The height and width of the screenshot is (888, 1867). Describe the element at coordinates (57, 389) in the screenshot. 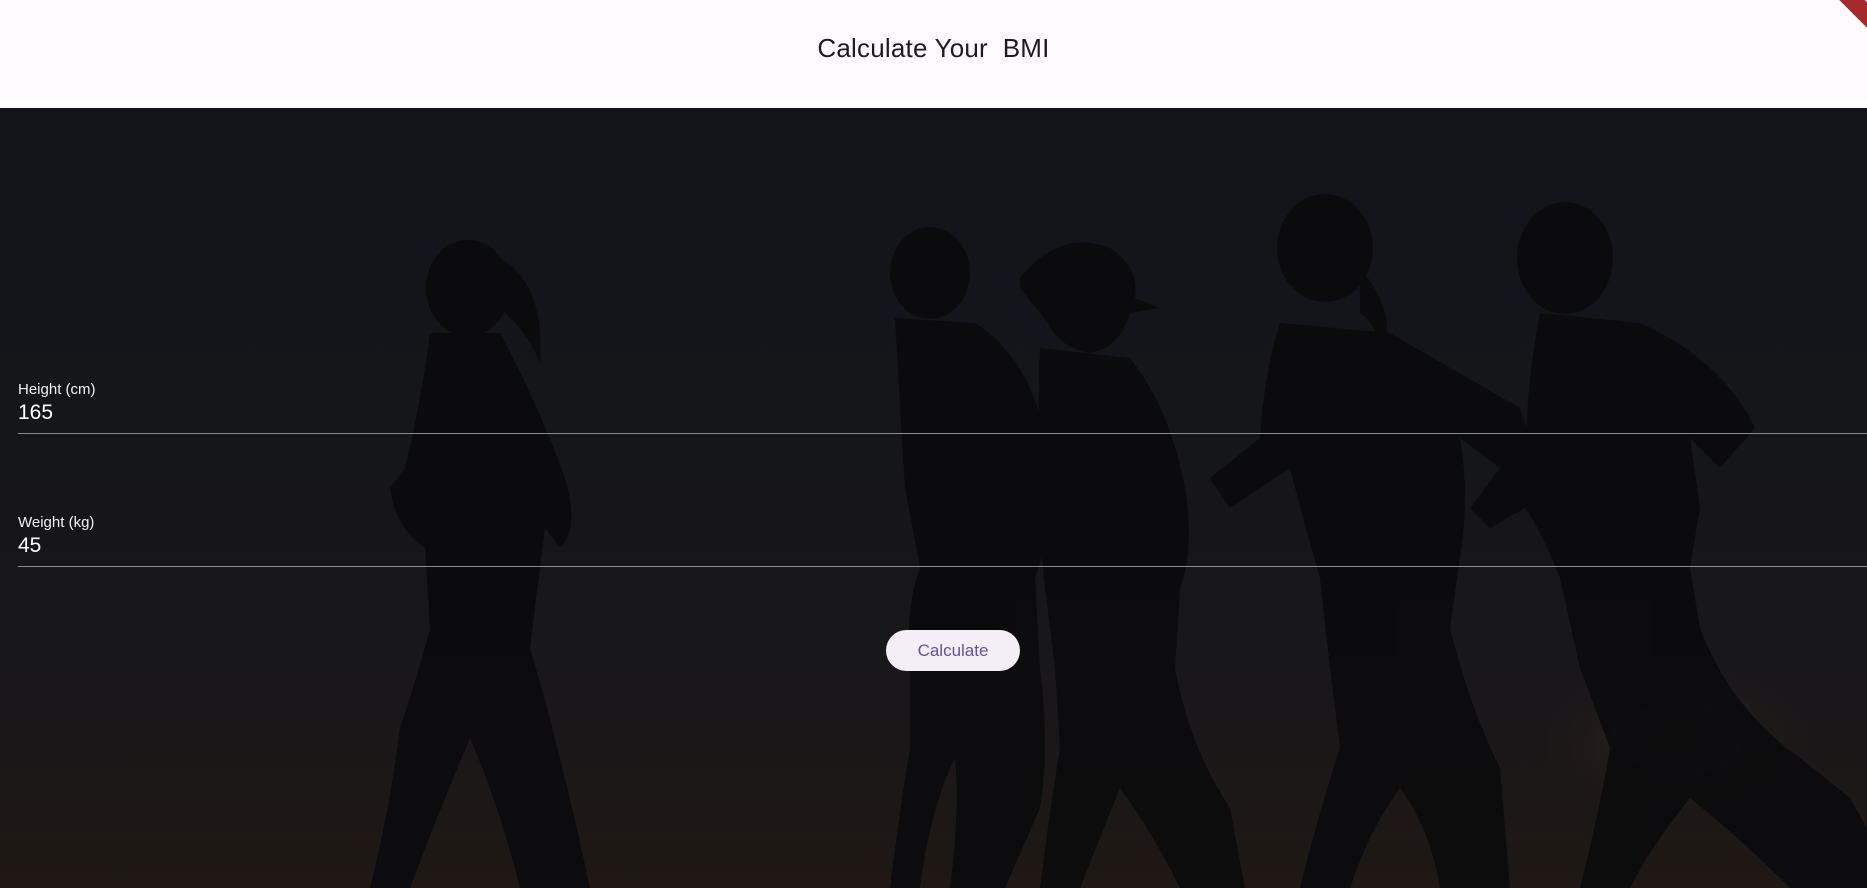

I see `height-label: Height (cm)` at that location.